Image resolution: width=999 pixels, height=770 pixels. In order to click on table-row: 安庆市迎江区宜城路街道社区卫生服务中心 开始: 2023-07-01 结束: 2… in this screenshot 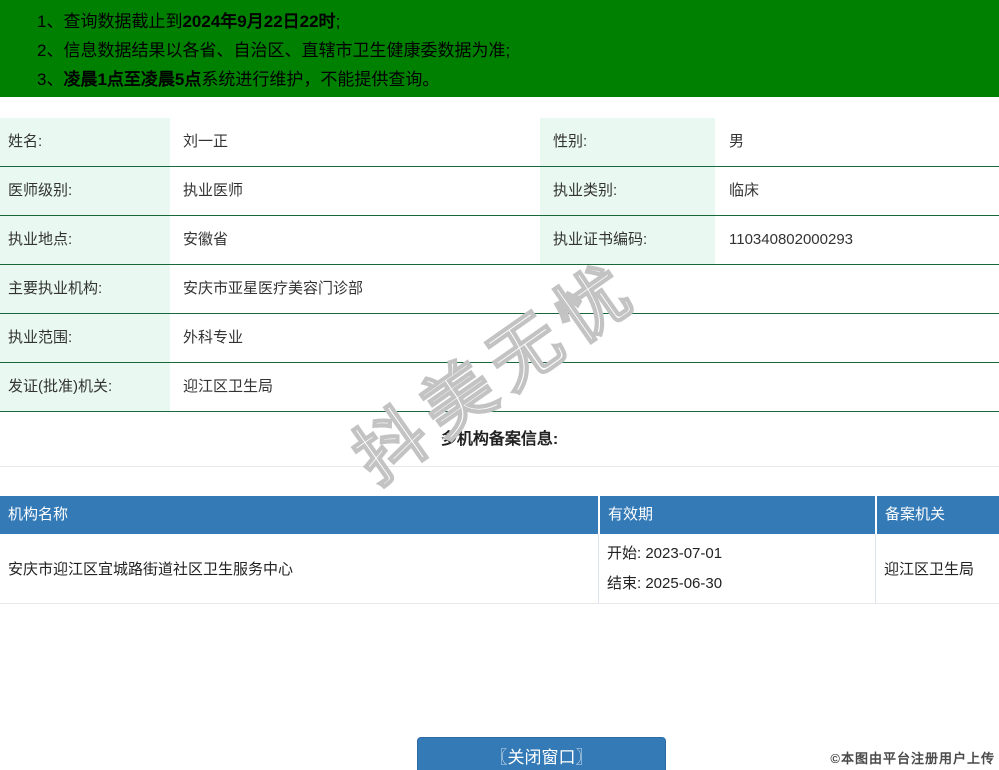, I will do `click(499, 569)`.